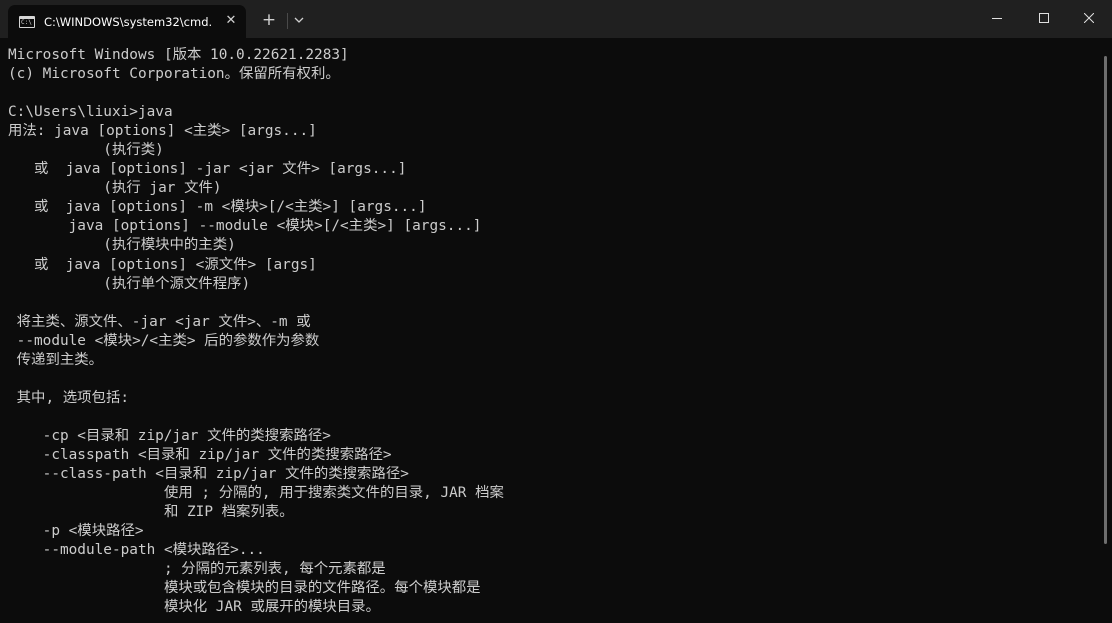 The width and height of the screenshot is (1112, 623). Describe the element at coordinates (174, 74) in the screenshot. I see `console-line: (c) Microsoft Corporation。保留所有权利。` at that location.